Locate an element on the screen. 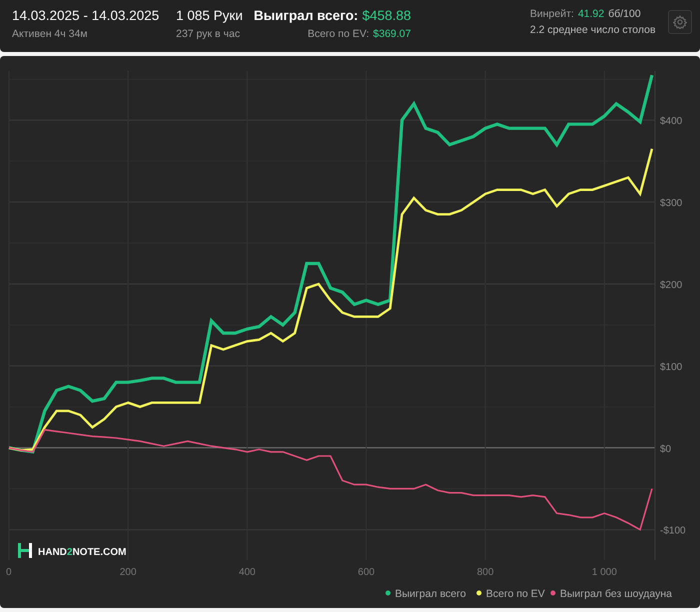 Image resolution: width=700 pixels, height=612 pixels. logo-text: HAND2NOTE.COM is located at coordinates (82, 552).